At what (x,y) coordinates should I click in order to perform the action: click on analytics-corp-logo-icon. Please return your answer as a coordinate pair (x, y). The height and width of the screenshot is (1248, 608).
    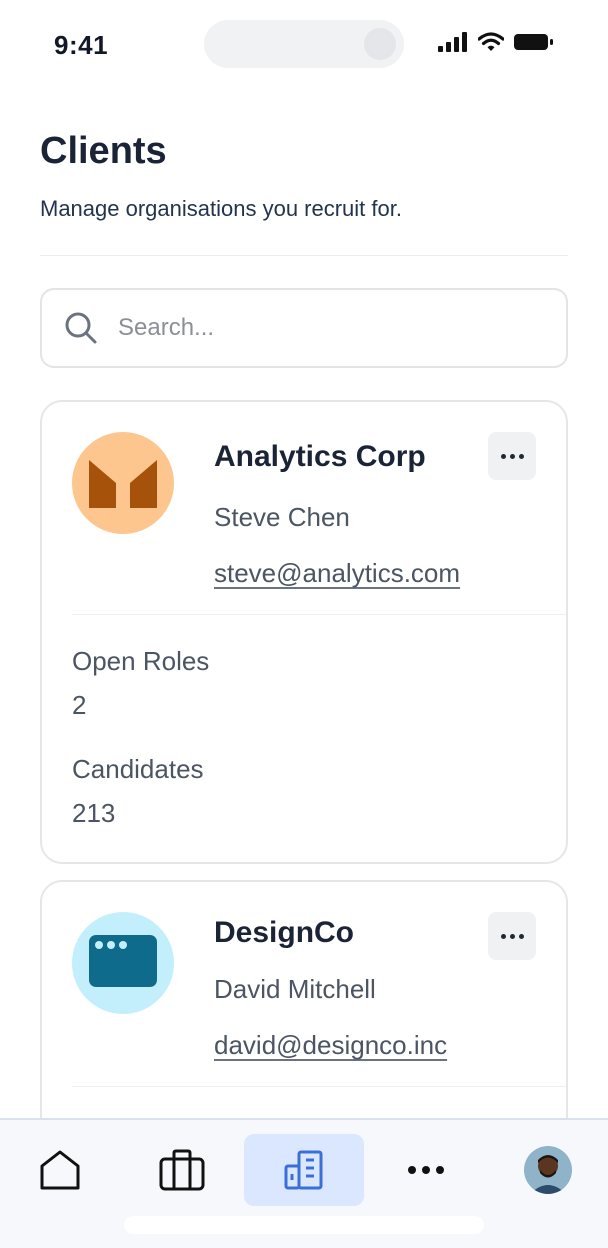
    Looking at the image, I should click on (123, 484).